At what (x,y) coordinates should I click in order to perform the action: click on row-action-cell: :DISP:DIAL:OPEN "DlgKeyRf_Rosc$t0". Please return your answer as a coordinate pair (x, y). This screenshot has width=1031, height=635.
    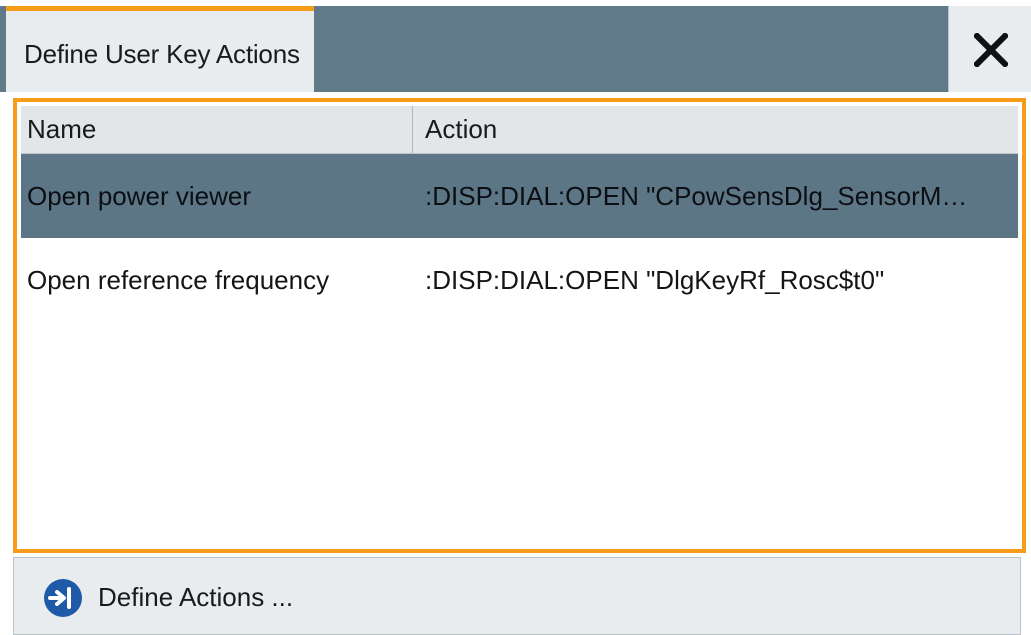
    Looking at the image, I should click on (655, 280).